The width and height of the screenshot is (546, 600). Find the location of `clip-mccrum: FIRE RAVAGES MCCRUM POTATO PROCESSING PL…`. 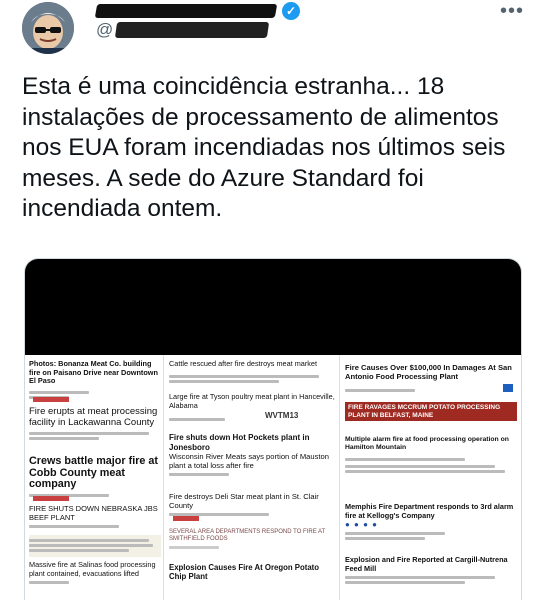

clip-mccrum: FIRE RAVAGES MCCRUM POTATO PROCESSING PL… is located at coordinates (431, 411).